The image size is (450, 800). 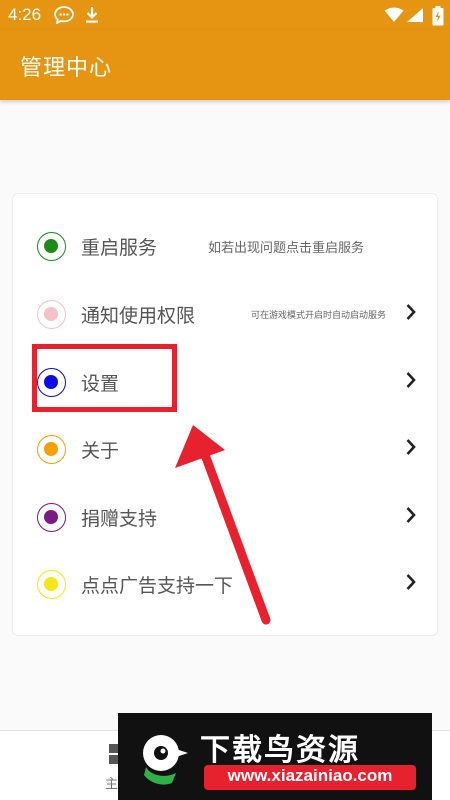 What do you see at coordinates (438, 16) in the screenshot?
I see `battery-icon` at bounding box center [438, 16].